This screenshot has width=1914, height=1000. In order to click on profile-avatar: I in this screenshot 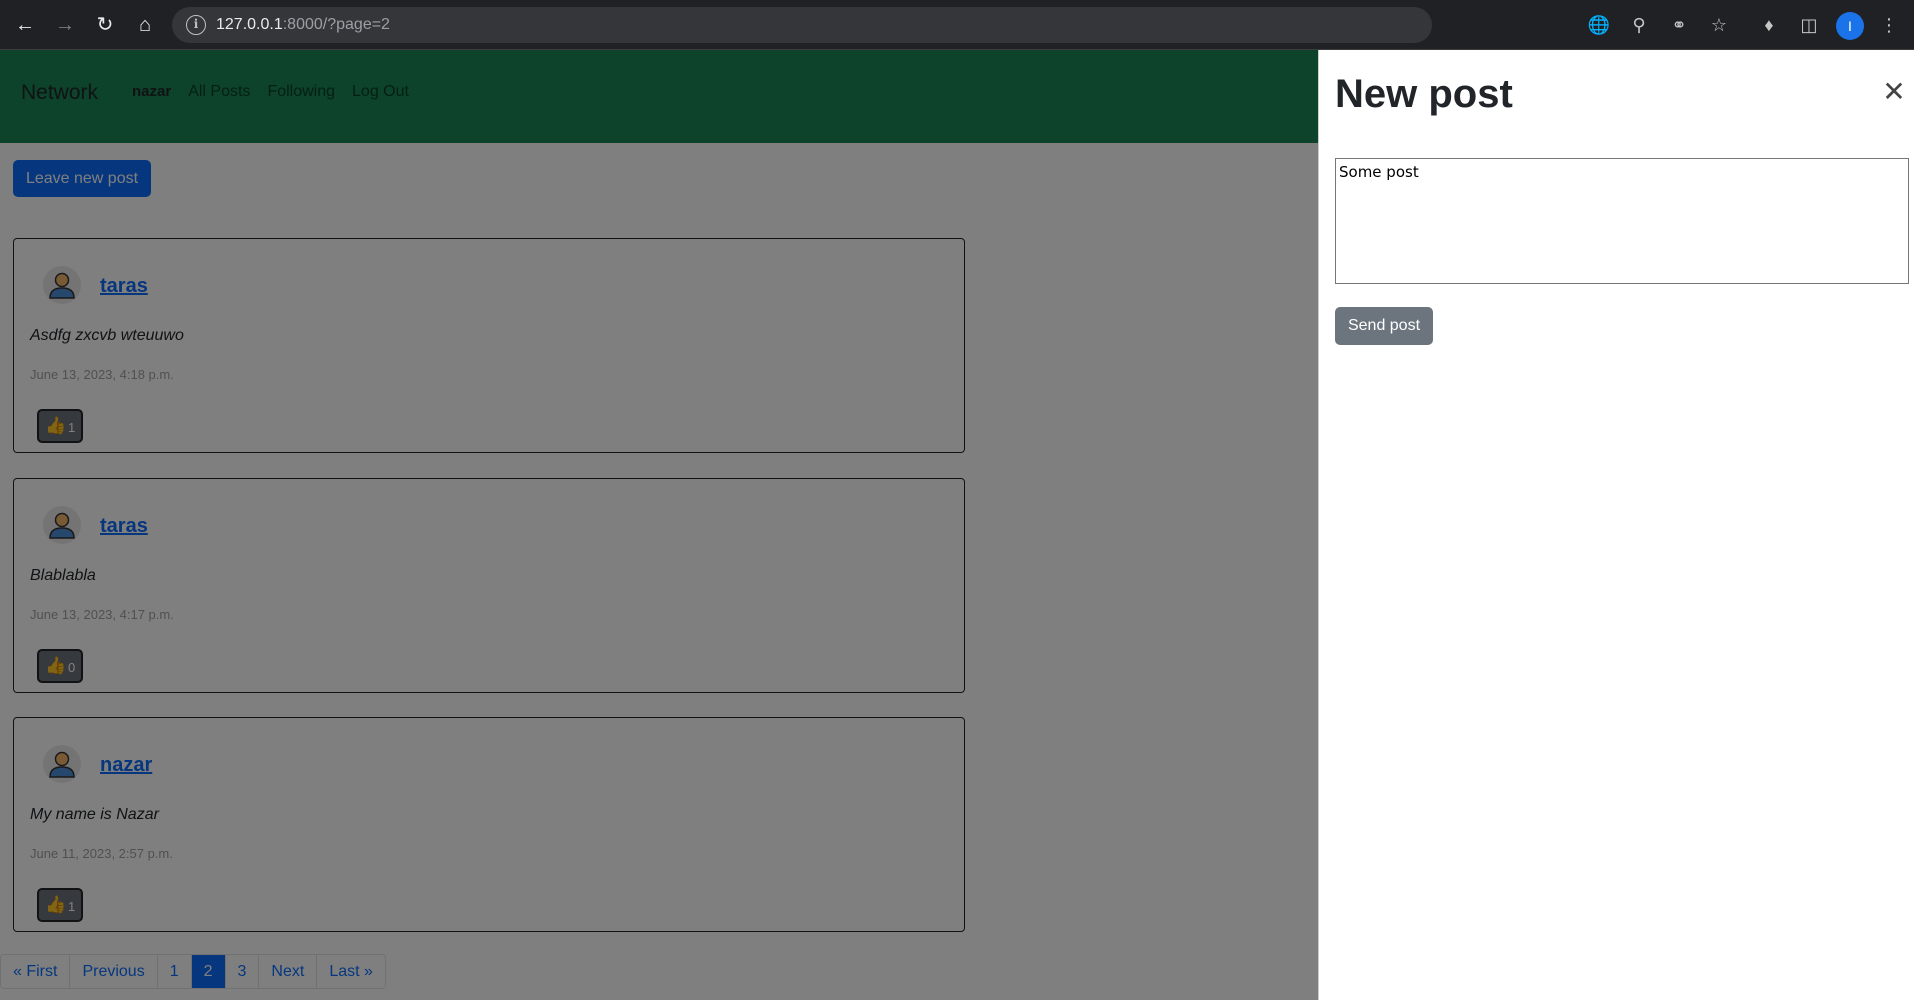, I will do `click(1850, 26)`.